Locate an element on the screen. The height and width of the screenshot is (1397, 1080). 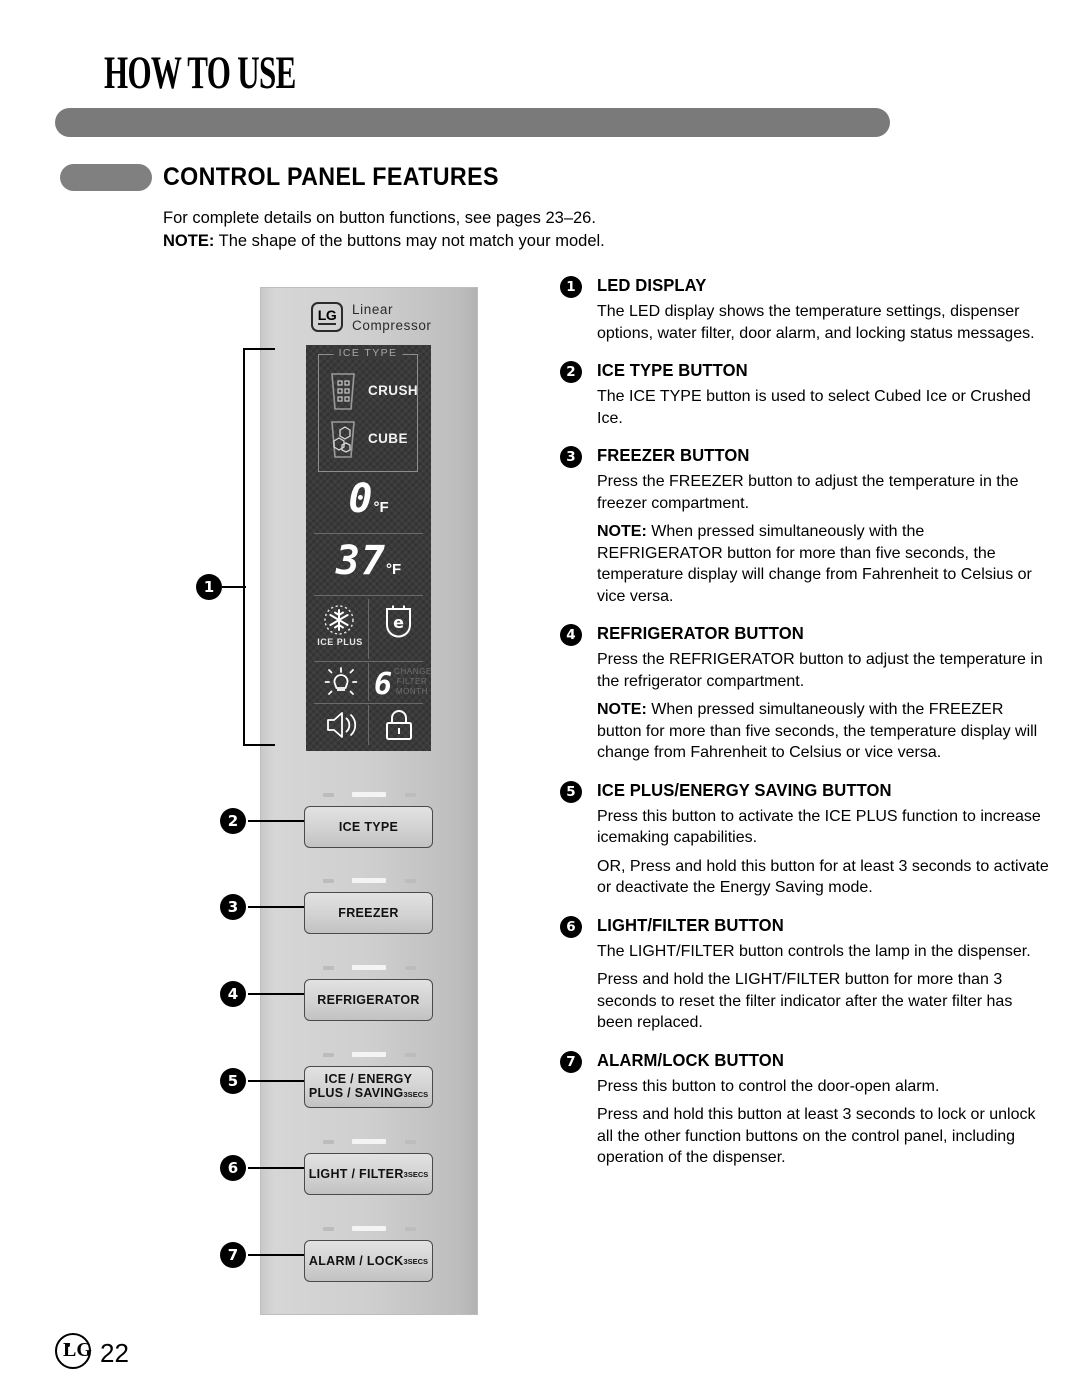
freezer-temperature-readout: 0°F is located at coordinates (368, 499).